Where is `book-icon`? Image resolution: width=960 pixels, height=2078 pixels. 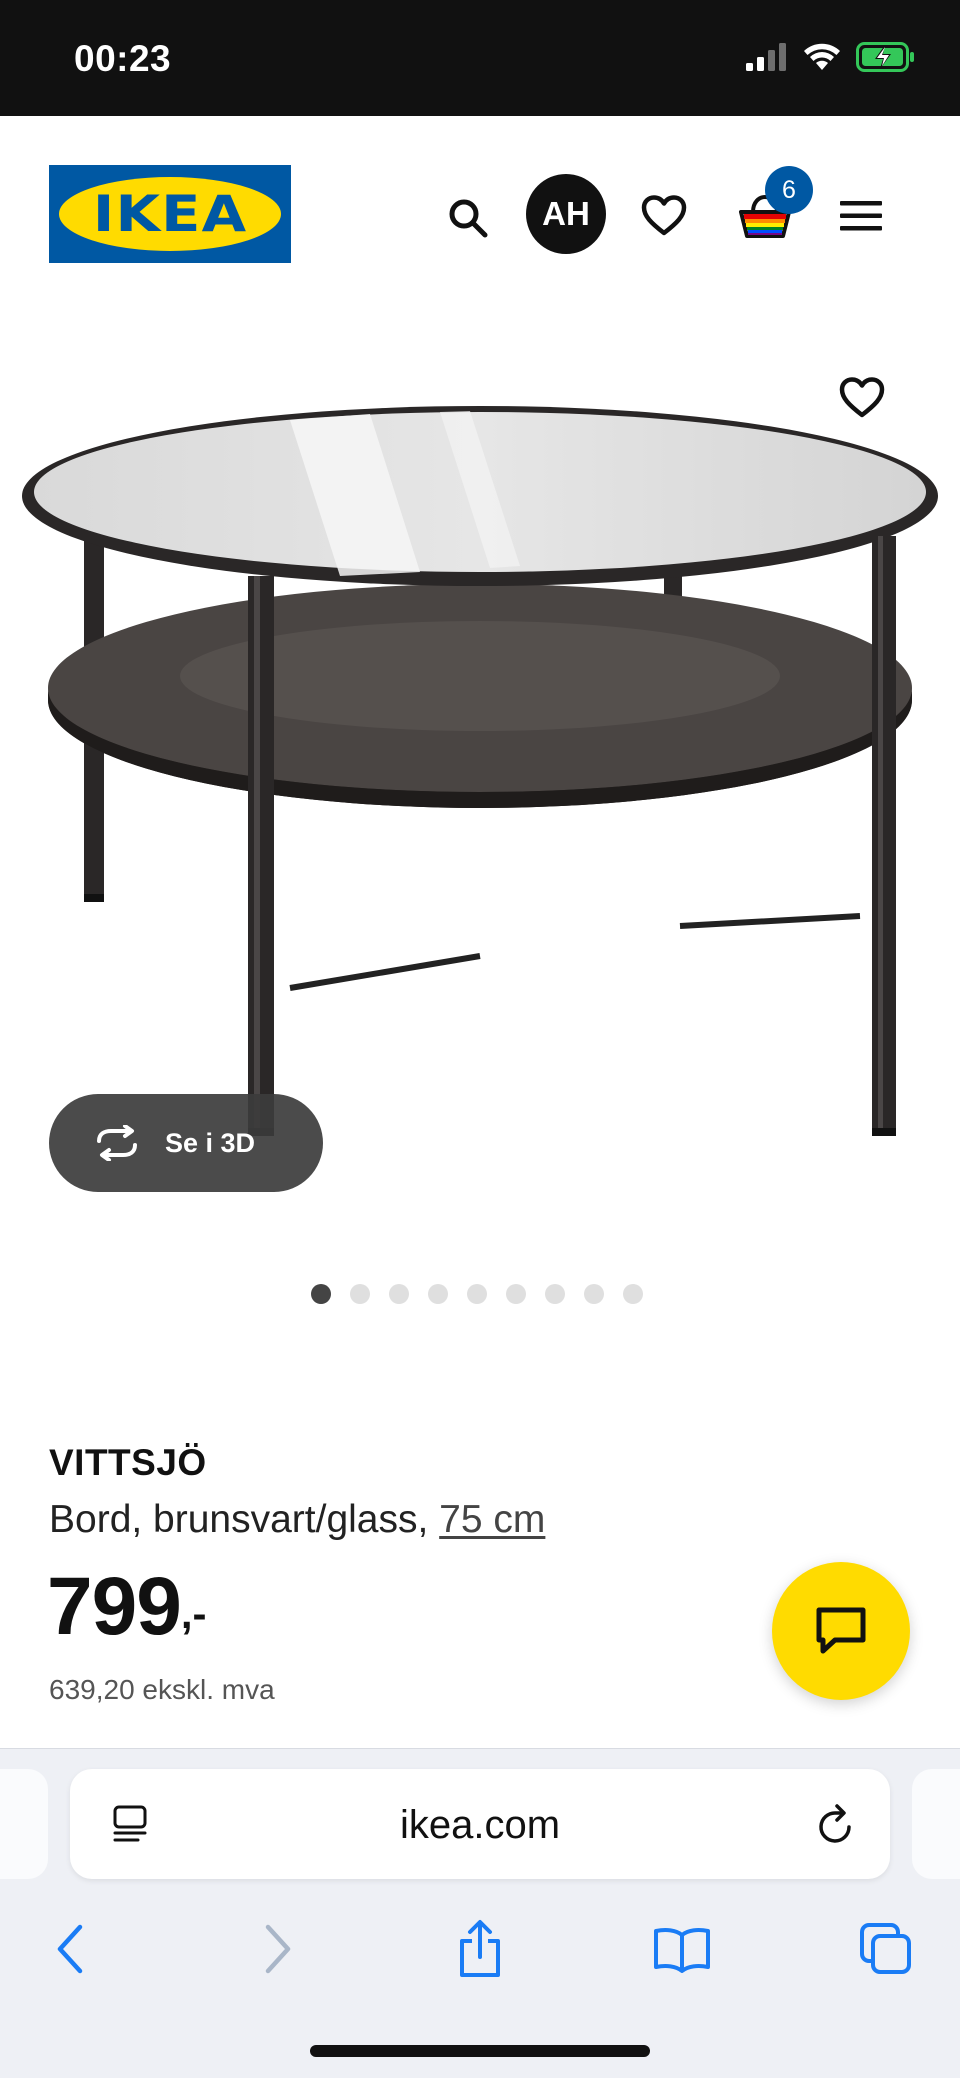 book-icon is located at coordinates (682, 1950).